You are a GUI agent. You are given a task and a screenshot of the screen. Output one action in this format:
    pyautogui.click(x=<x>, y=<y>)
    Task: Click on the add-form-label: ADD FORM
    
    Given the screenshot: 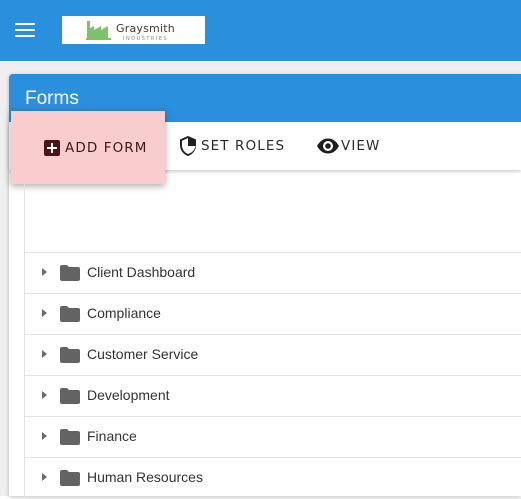 What is the action you would take?
    pyautogui.click(x=106, y=147)
    